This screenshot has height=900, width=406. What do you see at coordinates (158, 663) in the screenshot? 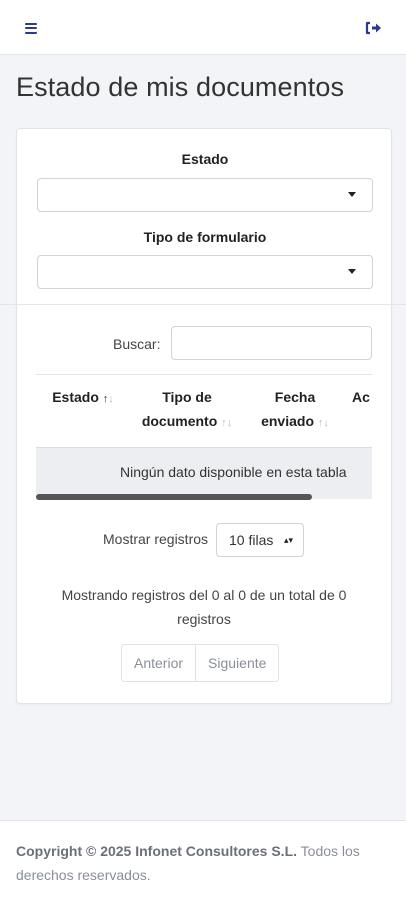
I see `previous-page-button: Anterior` at bounding box center [158, 663].